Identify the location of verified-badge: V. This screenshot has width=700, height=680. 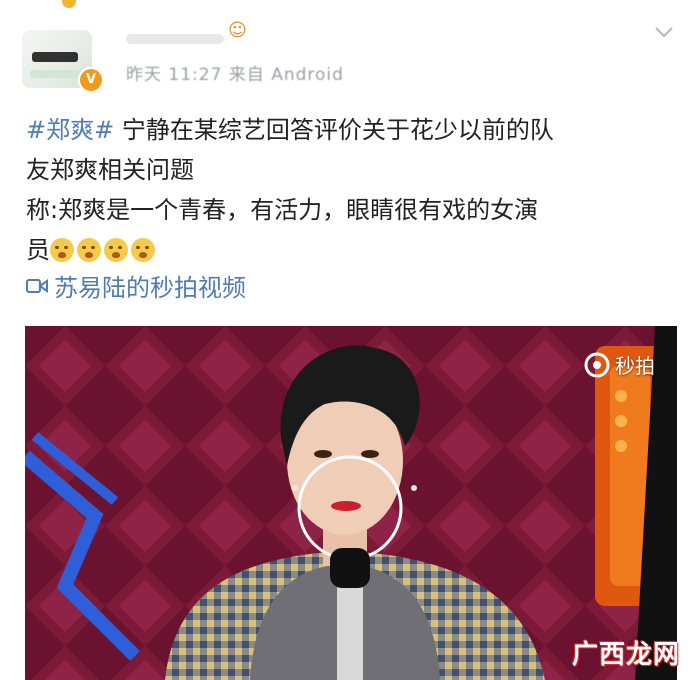
(91, 80).